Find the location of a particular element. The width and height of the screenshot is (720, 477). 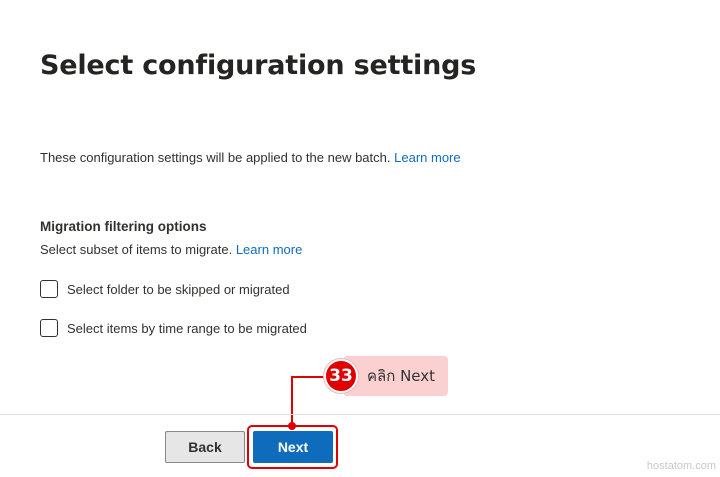

filtering-subtitle-text: Select subset of items to migrate. is located at coordinates (136, 249).